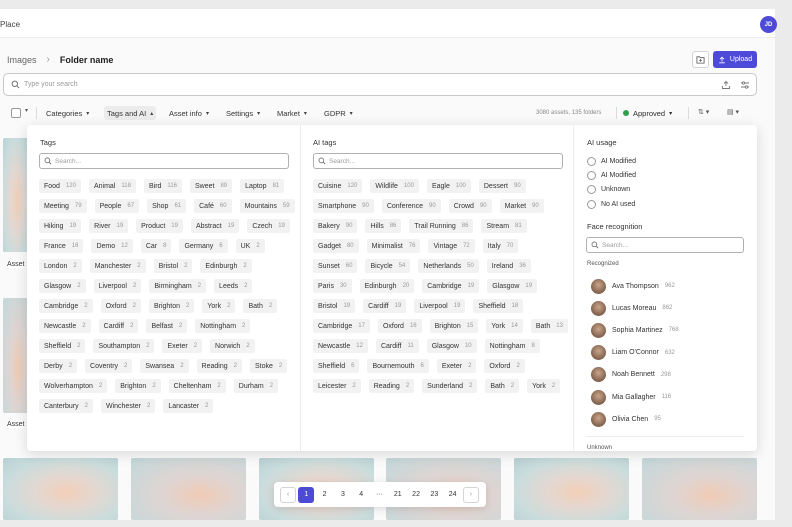  I want to click on tag-chip: Gadget 80, so click(336, 246).